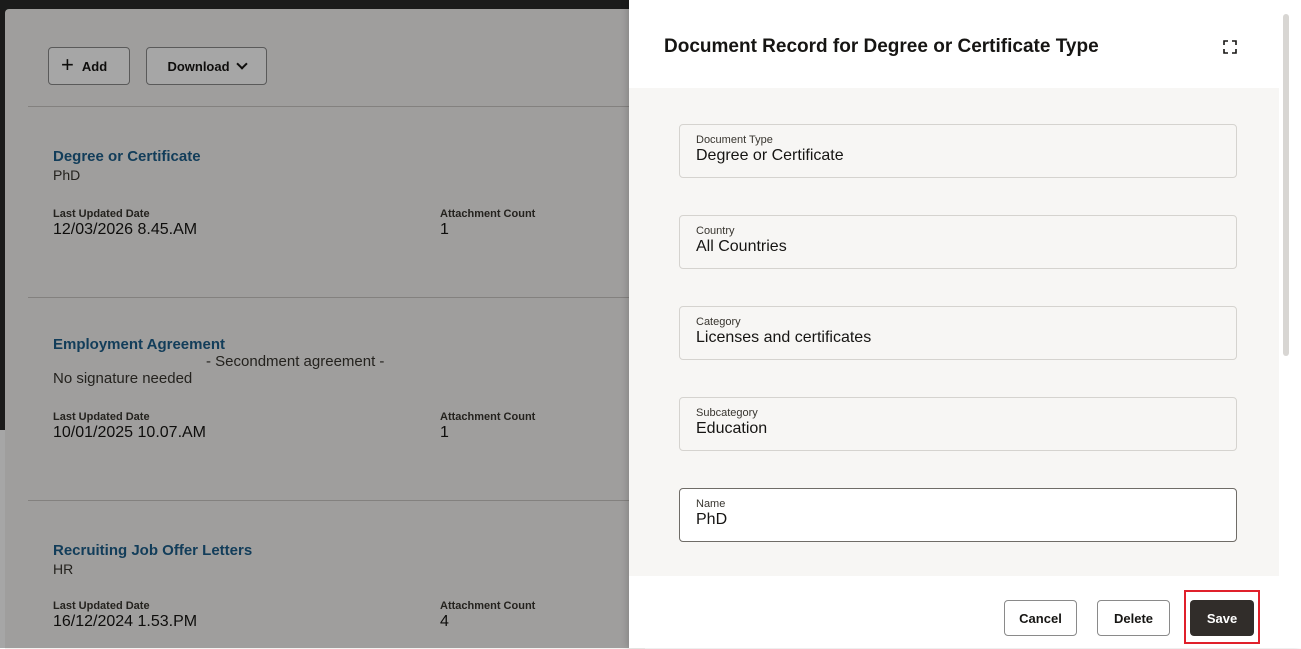  I want to click on field-value: PhD, so click(958, 520).